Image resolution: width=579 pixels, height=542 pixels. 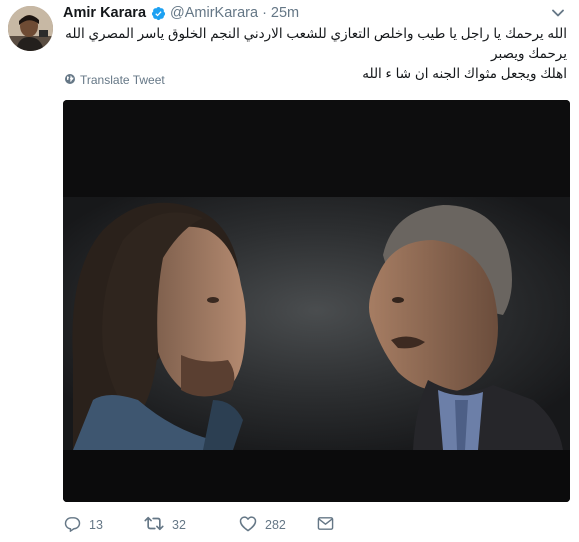 I want to click on reply-icon, so click(x=72, y=525).